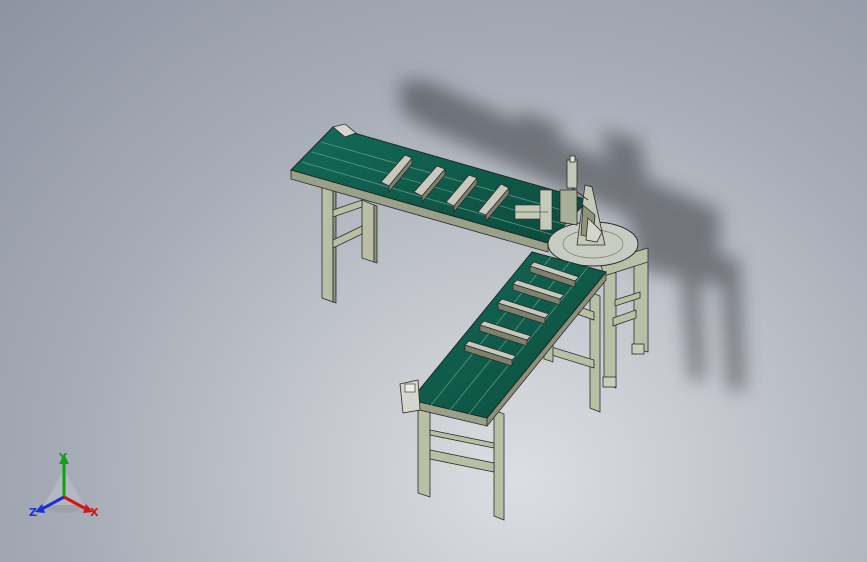  What do you see at coordinates (33, 512) in the screenshot?
I see `z-axis-label: Z` at bounding box center [33, 512].